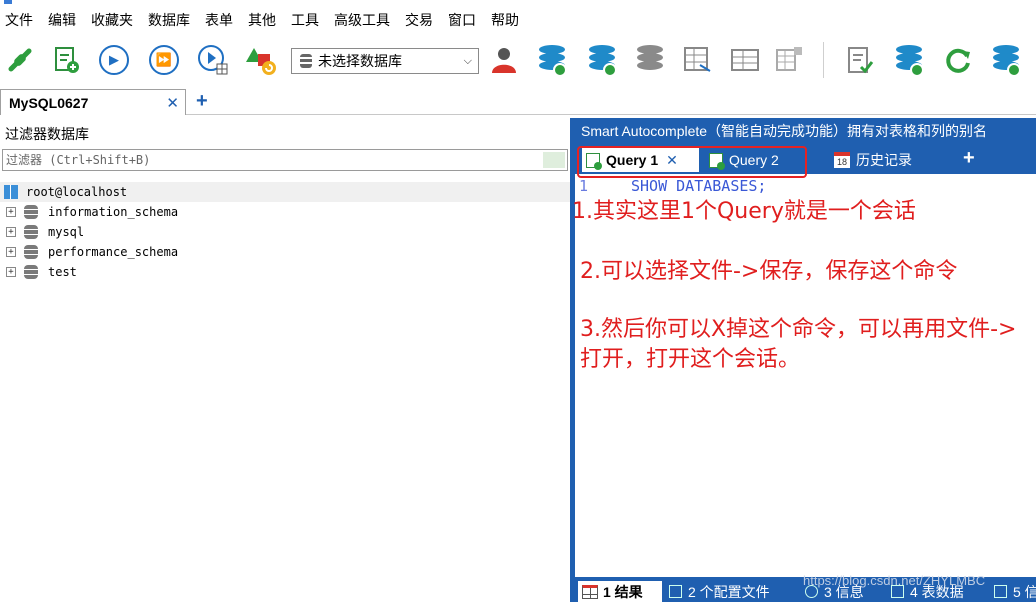 The width and height of the screenshot is (1036, 602). What do you see at coordinates (518, 3) in the screenshot?
I see `title-bar` at bounding box center [518, 3].